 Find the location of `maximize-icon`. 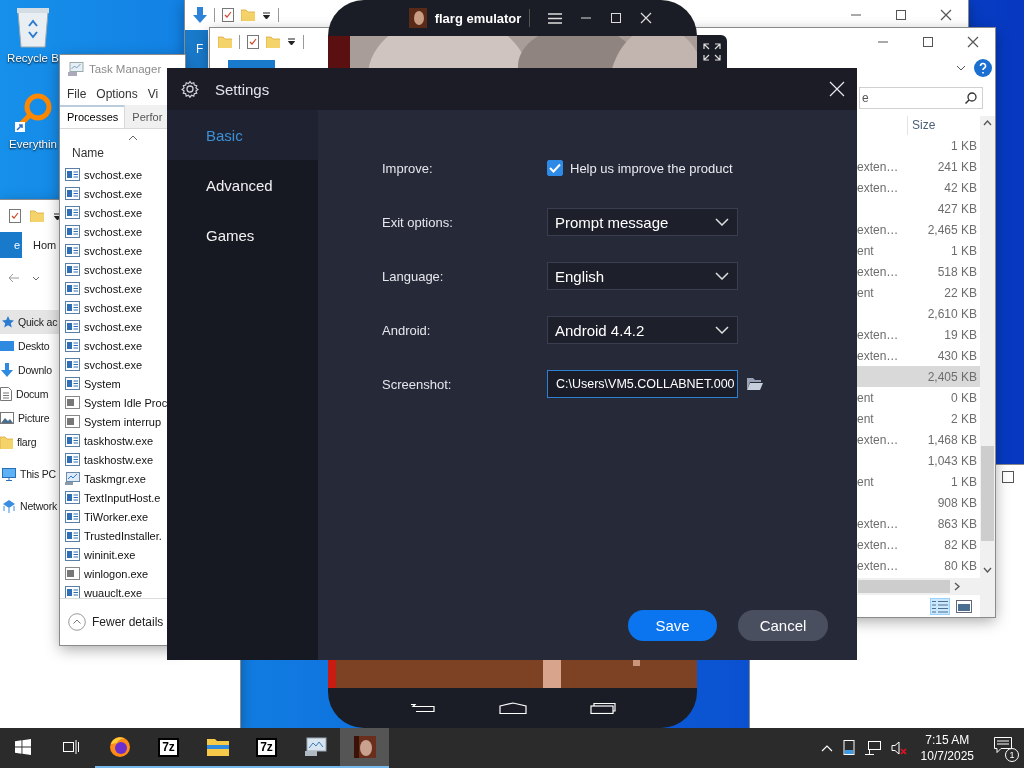

maximize-icon is located at coordinates (1008, 477).